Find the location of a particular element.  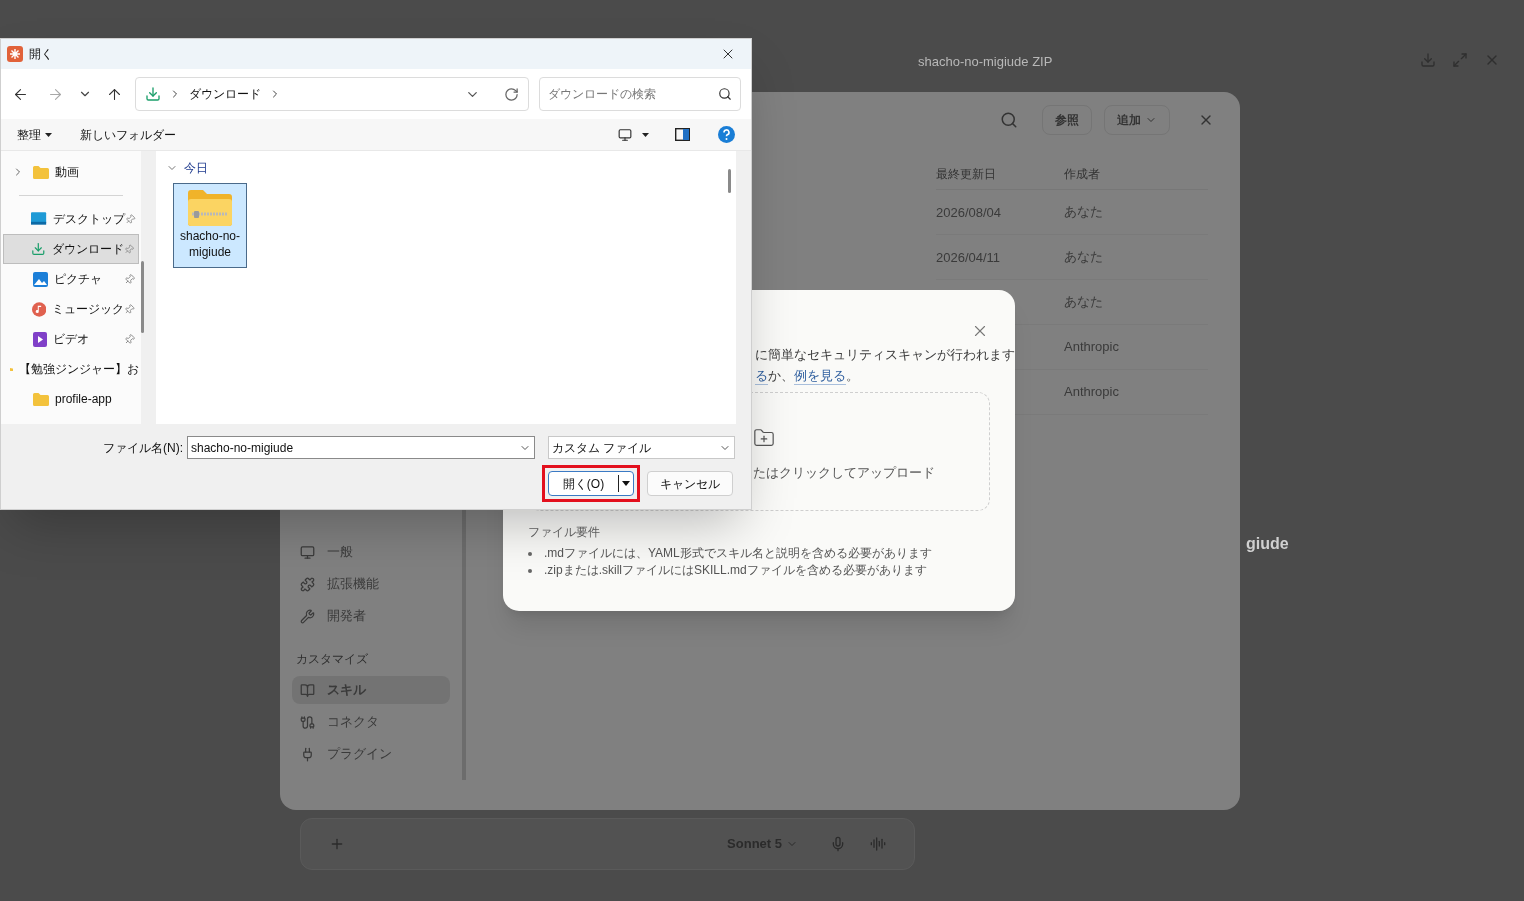

scrollbar-thumb is located at coordinates (729, 181).